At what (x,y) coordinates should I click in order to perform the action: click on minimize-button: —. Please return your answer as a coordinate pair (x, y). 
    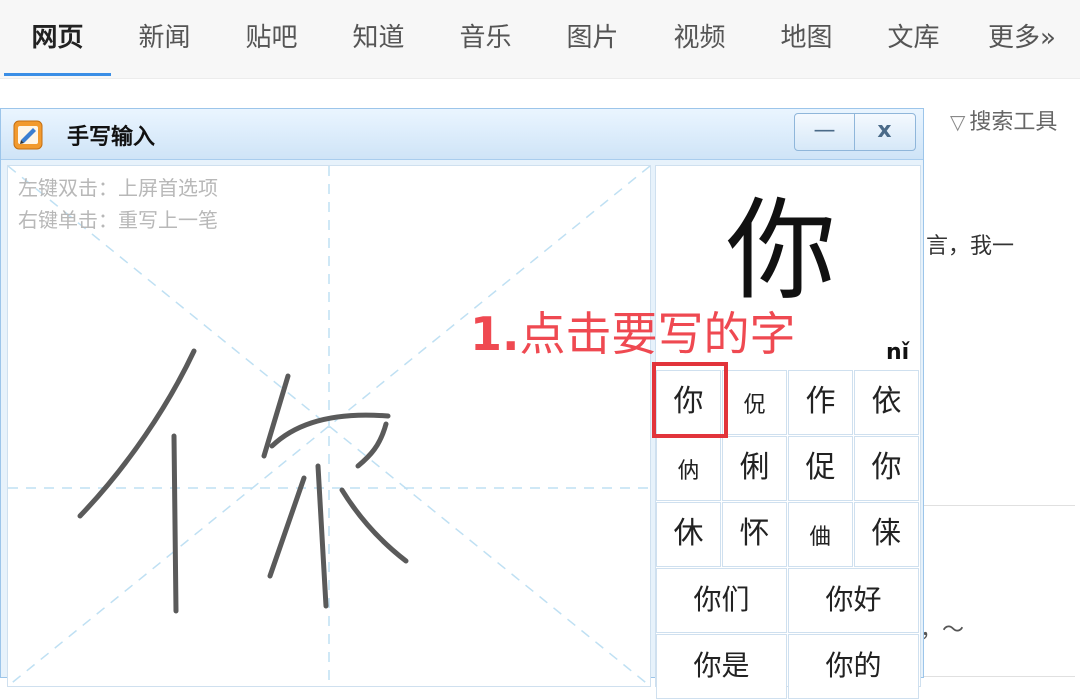
    Looking at the image, I should click on (825, 132).